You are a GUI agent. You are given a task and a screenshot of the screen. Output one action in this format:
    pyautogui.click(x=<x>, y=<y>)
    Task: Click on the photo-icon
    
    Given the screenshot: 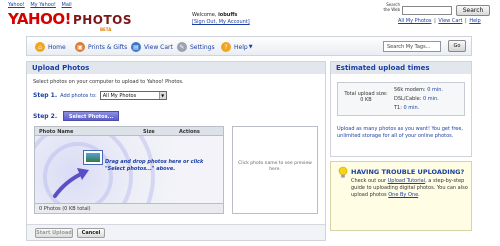 What is the action you would take?
    pyautogui.click(x=93, y=157)
    